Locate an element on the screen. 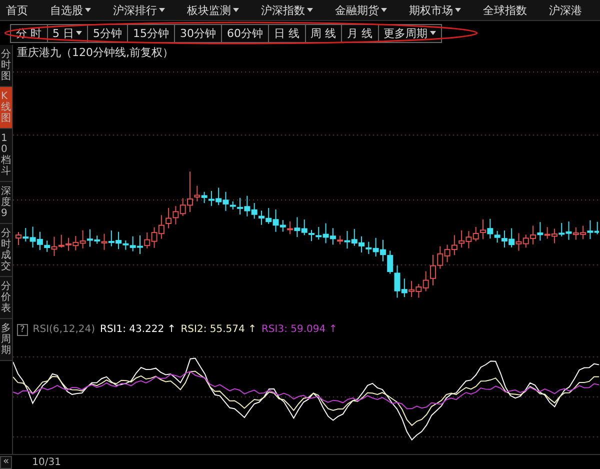 The height and width of the screenshot is (469, 600). indicator-value: RSI3: 59.094 ↑ is located at coordinates (299, 329).